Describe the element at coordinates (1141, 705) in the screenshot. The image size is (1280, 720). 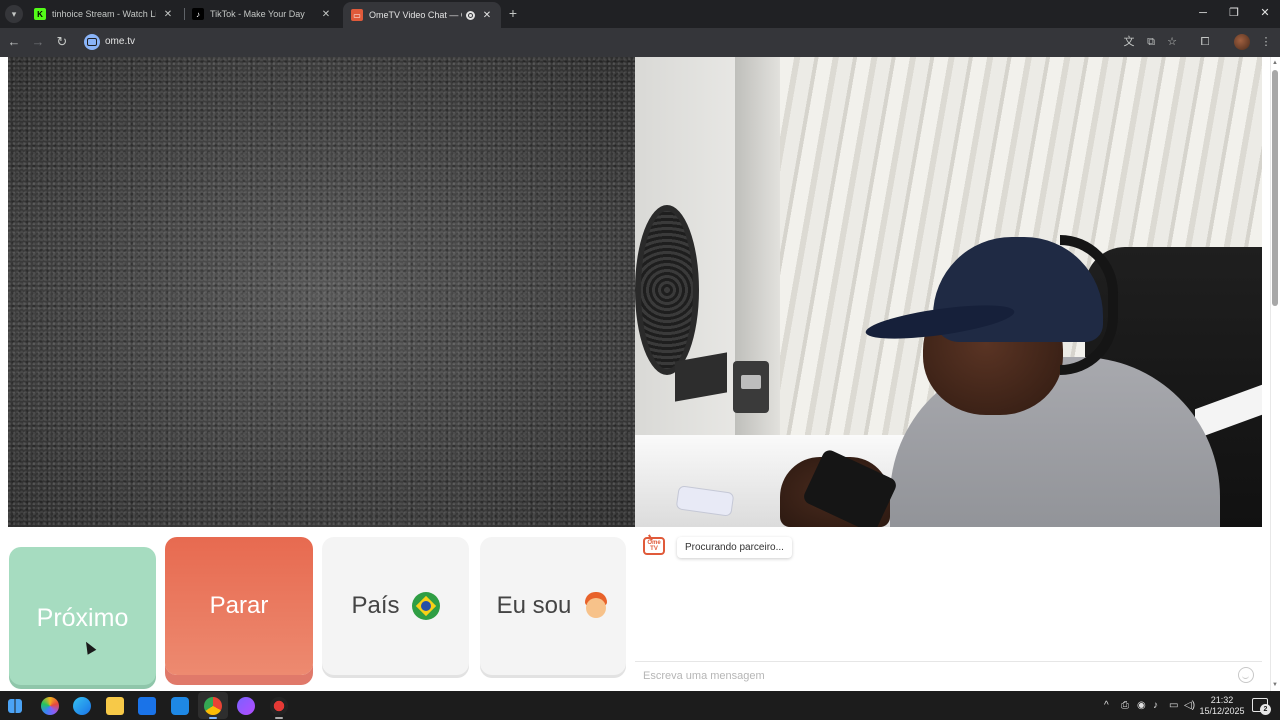
I see `tray-network-app-icon: ◉` at that location.